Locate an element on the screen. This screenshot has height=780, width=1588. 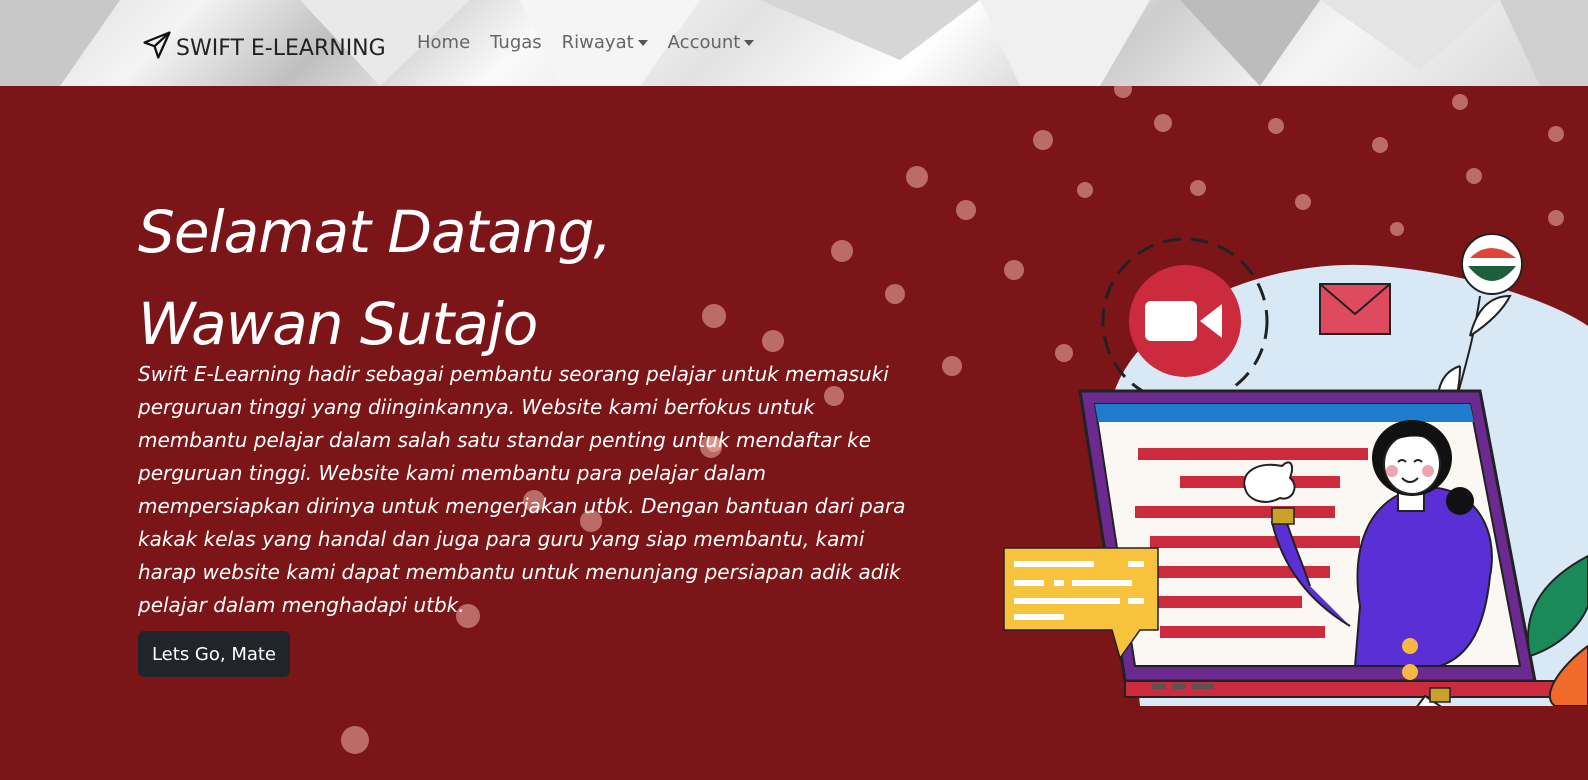
brand-link: SWIFT E-LEARNING is located at coordinates (264, 48).